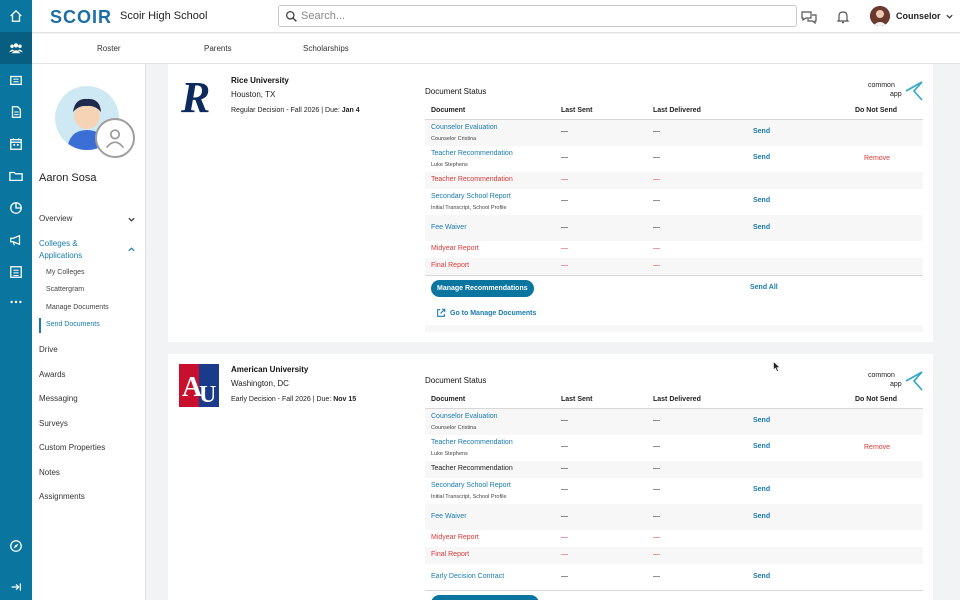  Describe the element at coordinates (55, 218) in the screenshot. I see `sidebar-item-overview: Overview` at that location.